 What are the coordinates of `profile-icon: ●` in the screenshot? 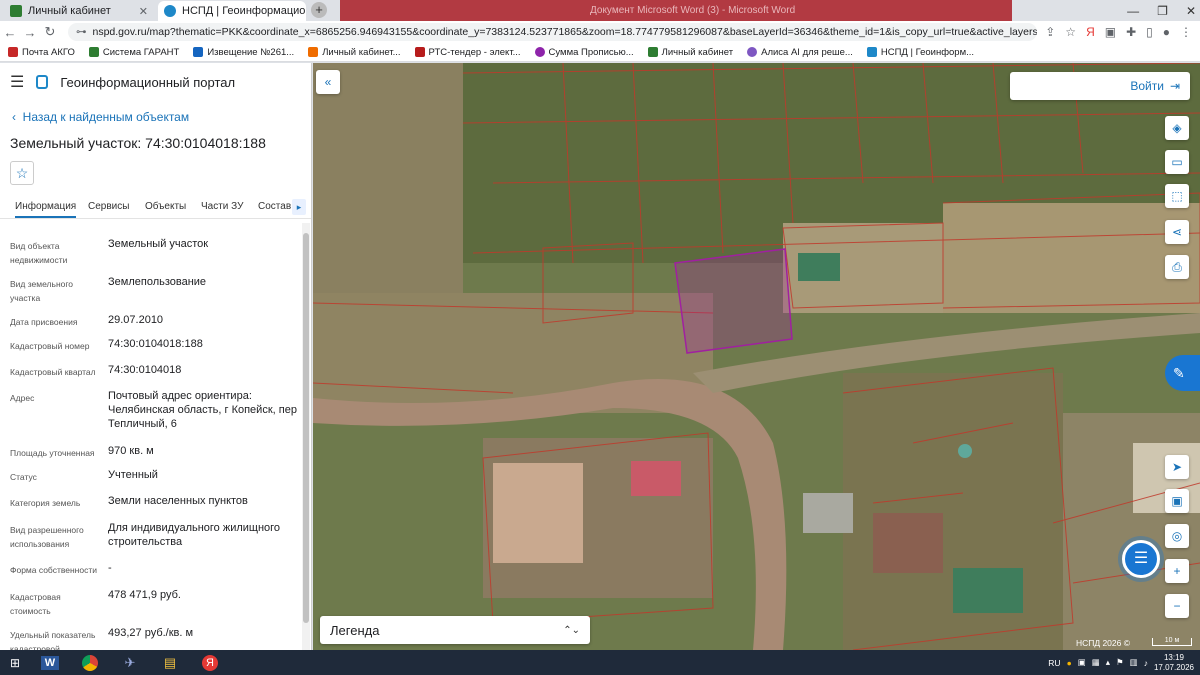 It's located at (1166, 32).